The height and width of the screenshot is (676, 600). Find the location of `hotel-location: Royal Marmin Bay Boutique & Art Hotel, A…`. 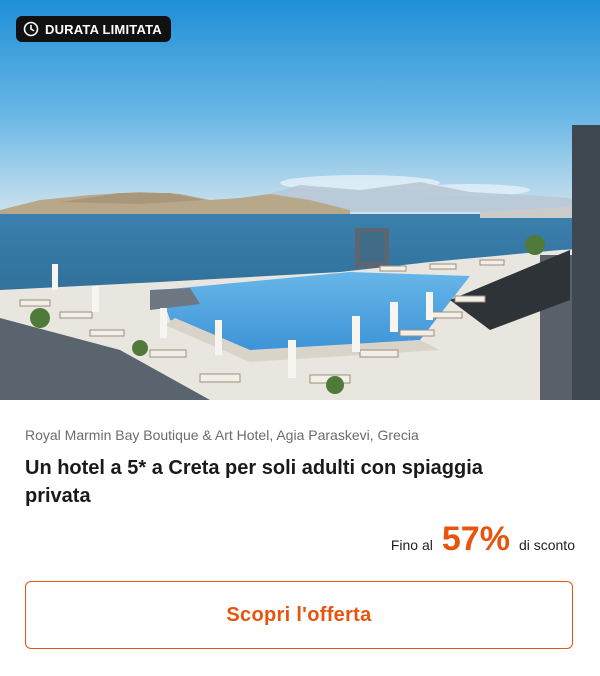

hotel-location: Royal Marmin Bay Boutique & Art Hotel, A… is located at coordinates (222, 435).